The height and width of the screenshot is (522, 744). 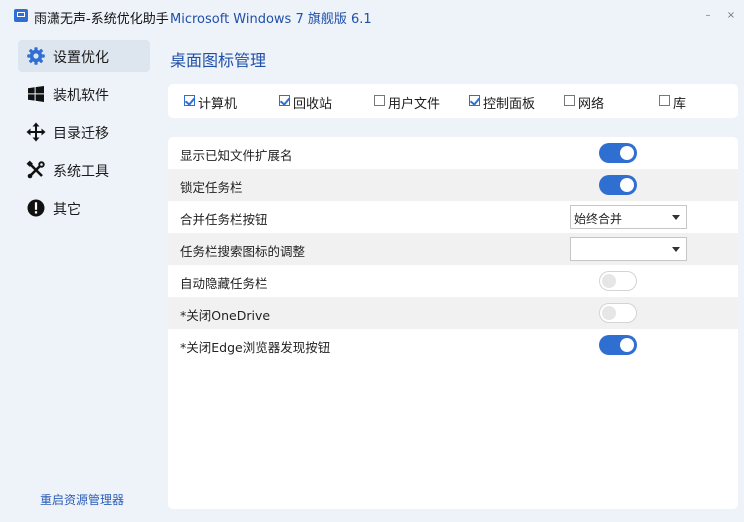 What do you see at coordinates (618, 185) in the screenshot?
I see `toggle-lock-taskbar` at bounding box center [618, 185].